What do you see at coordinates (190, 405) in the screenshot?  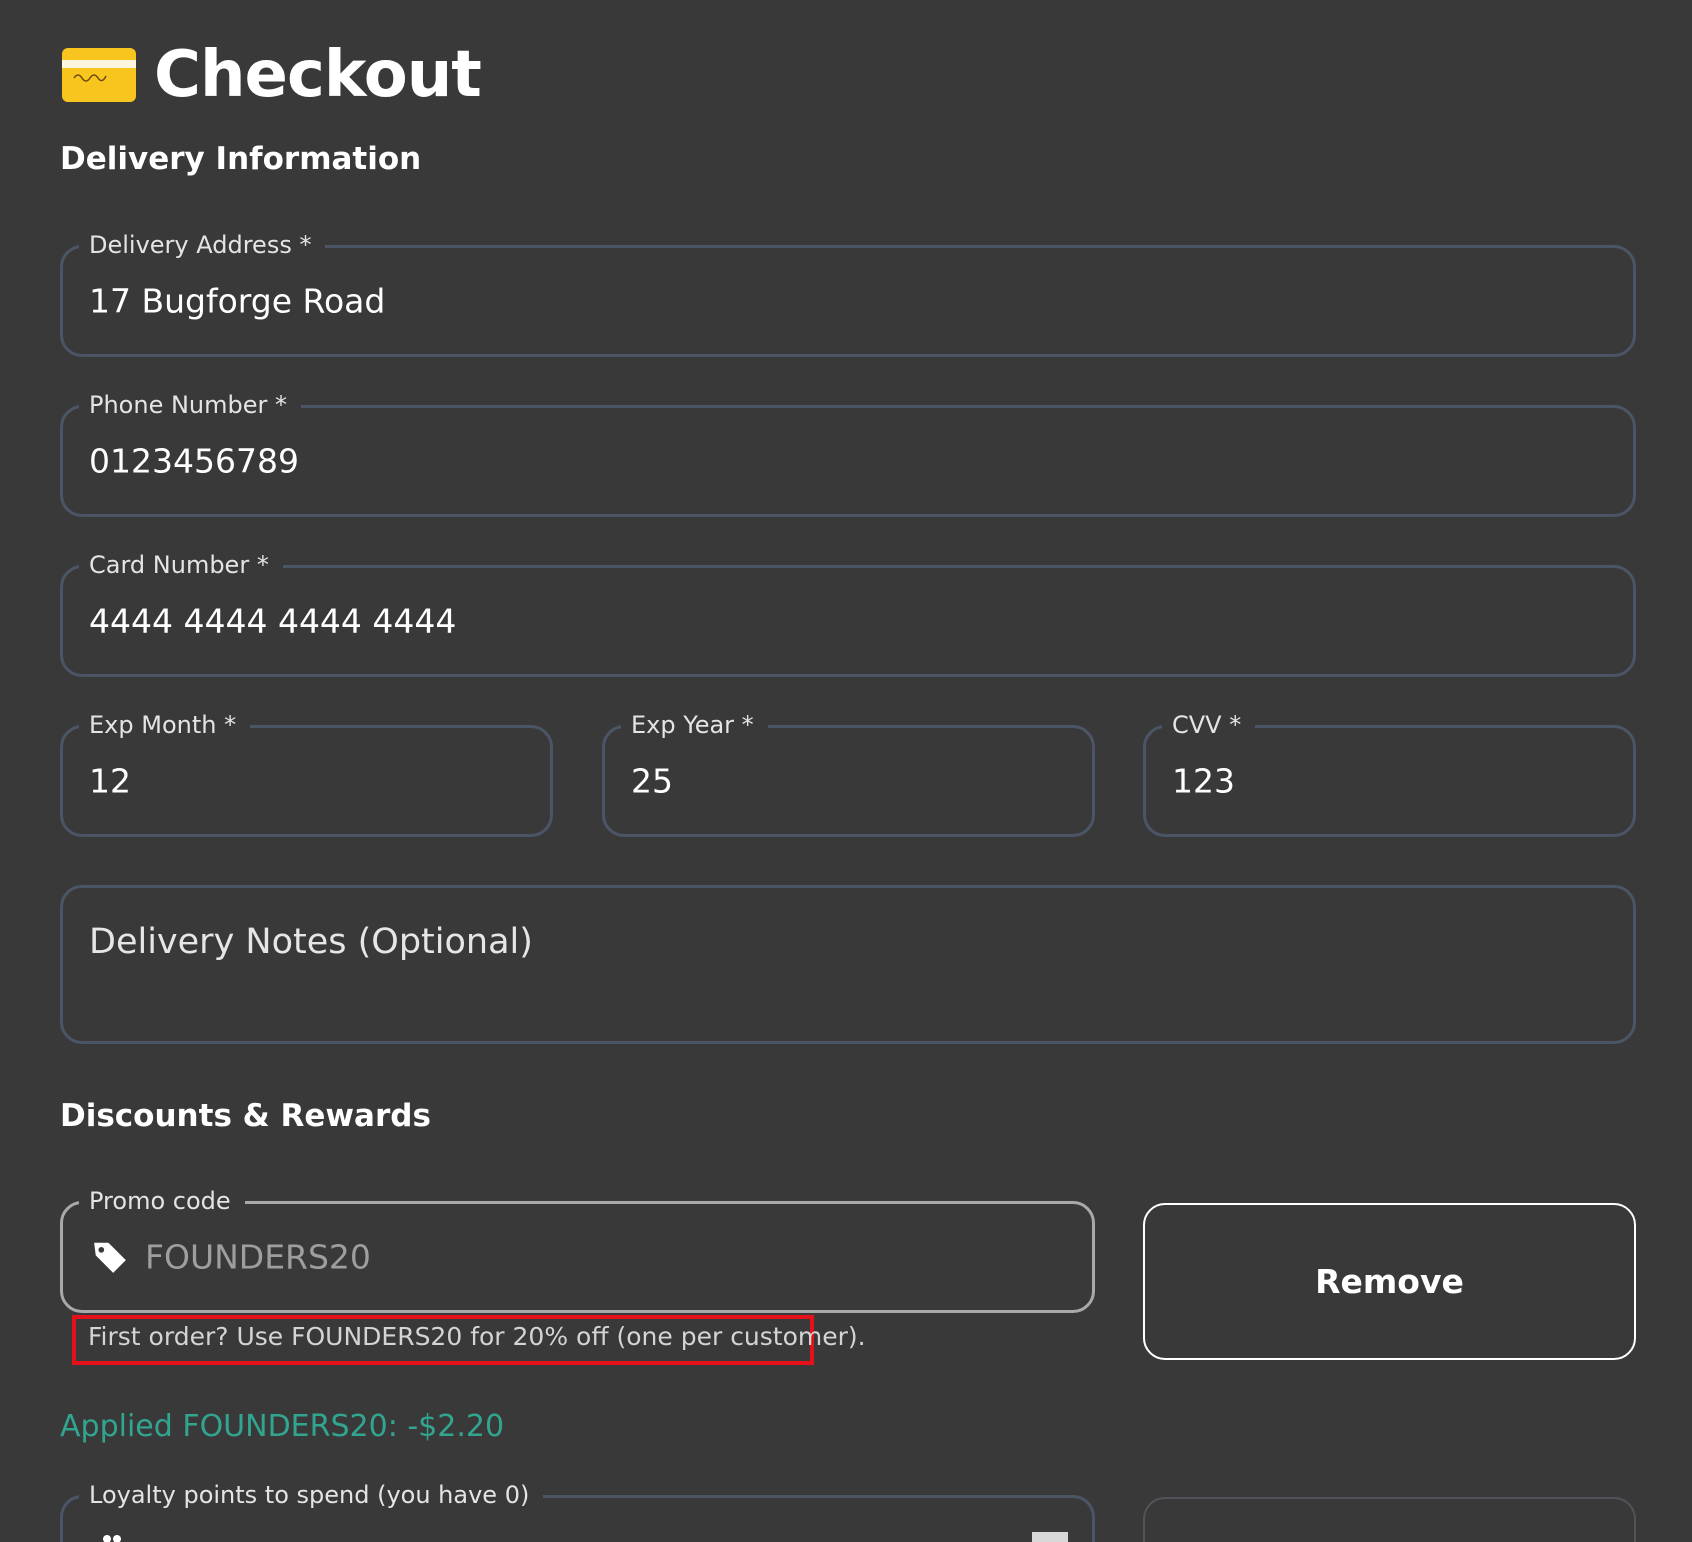 I see `phone-number-label: Phone Number *` at bounding box center [190, 405].